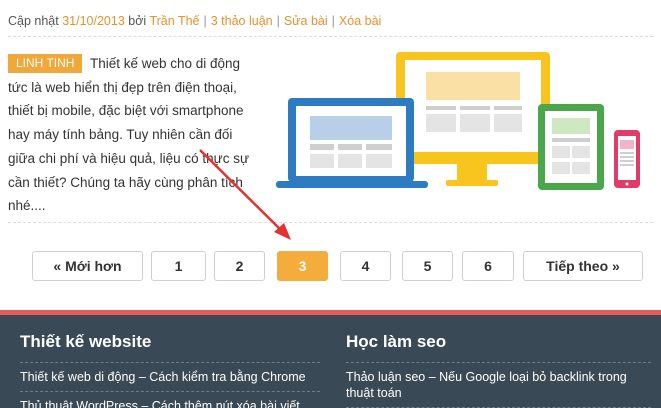 The width and height of the screenshot is (661, 408). What do you see at coordinates (306, 21) in the screenshot?
I see `edit-post-link: Sửa bài` at bounding box center [306, 21].